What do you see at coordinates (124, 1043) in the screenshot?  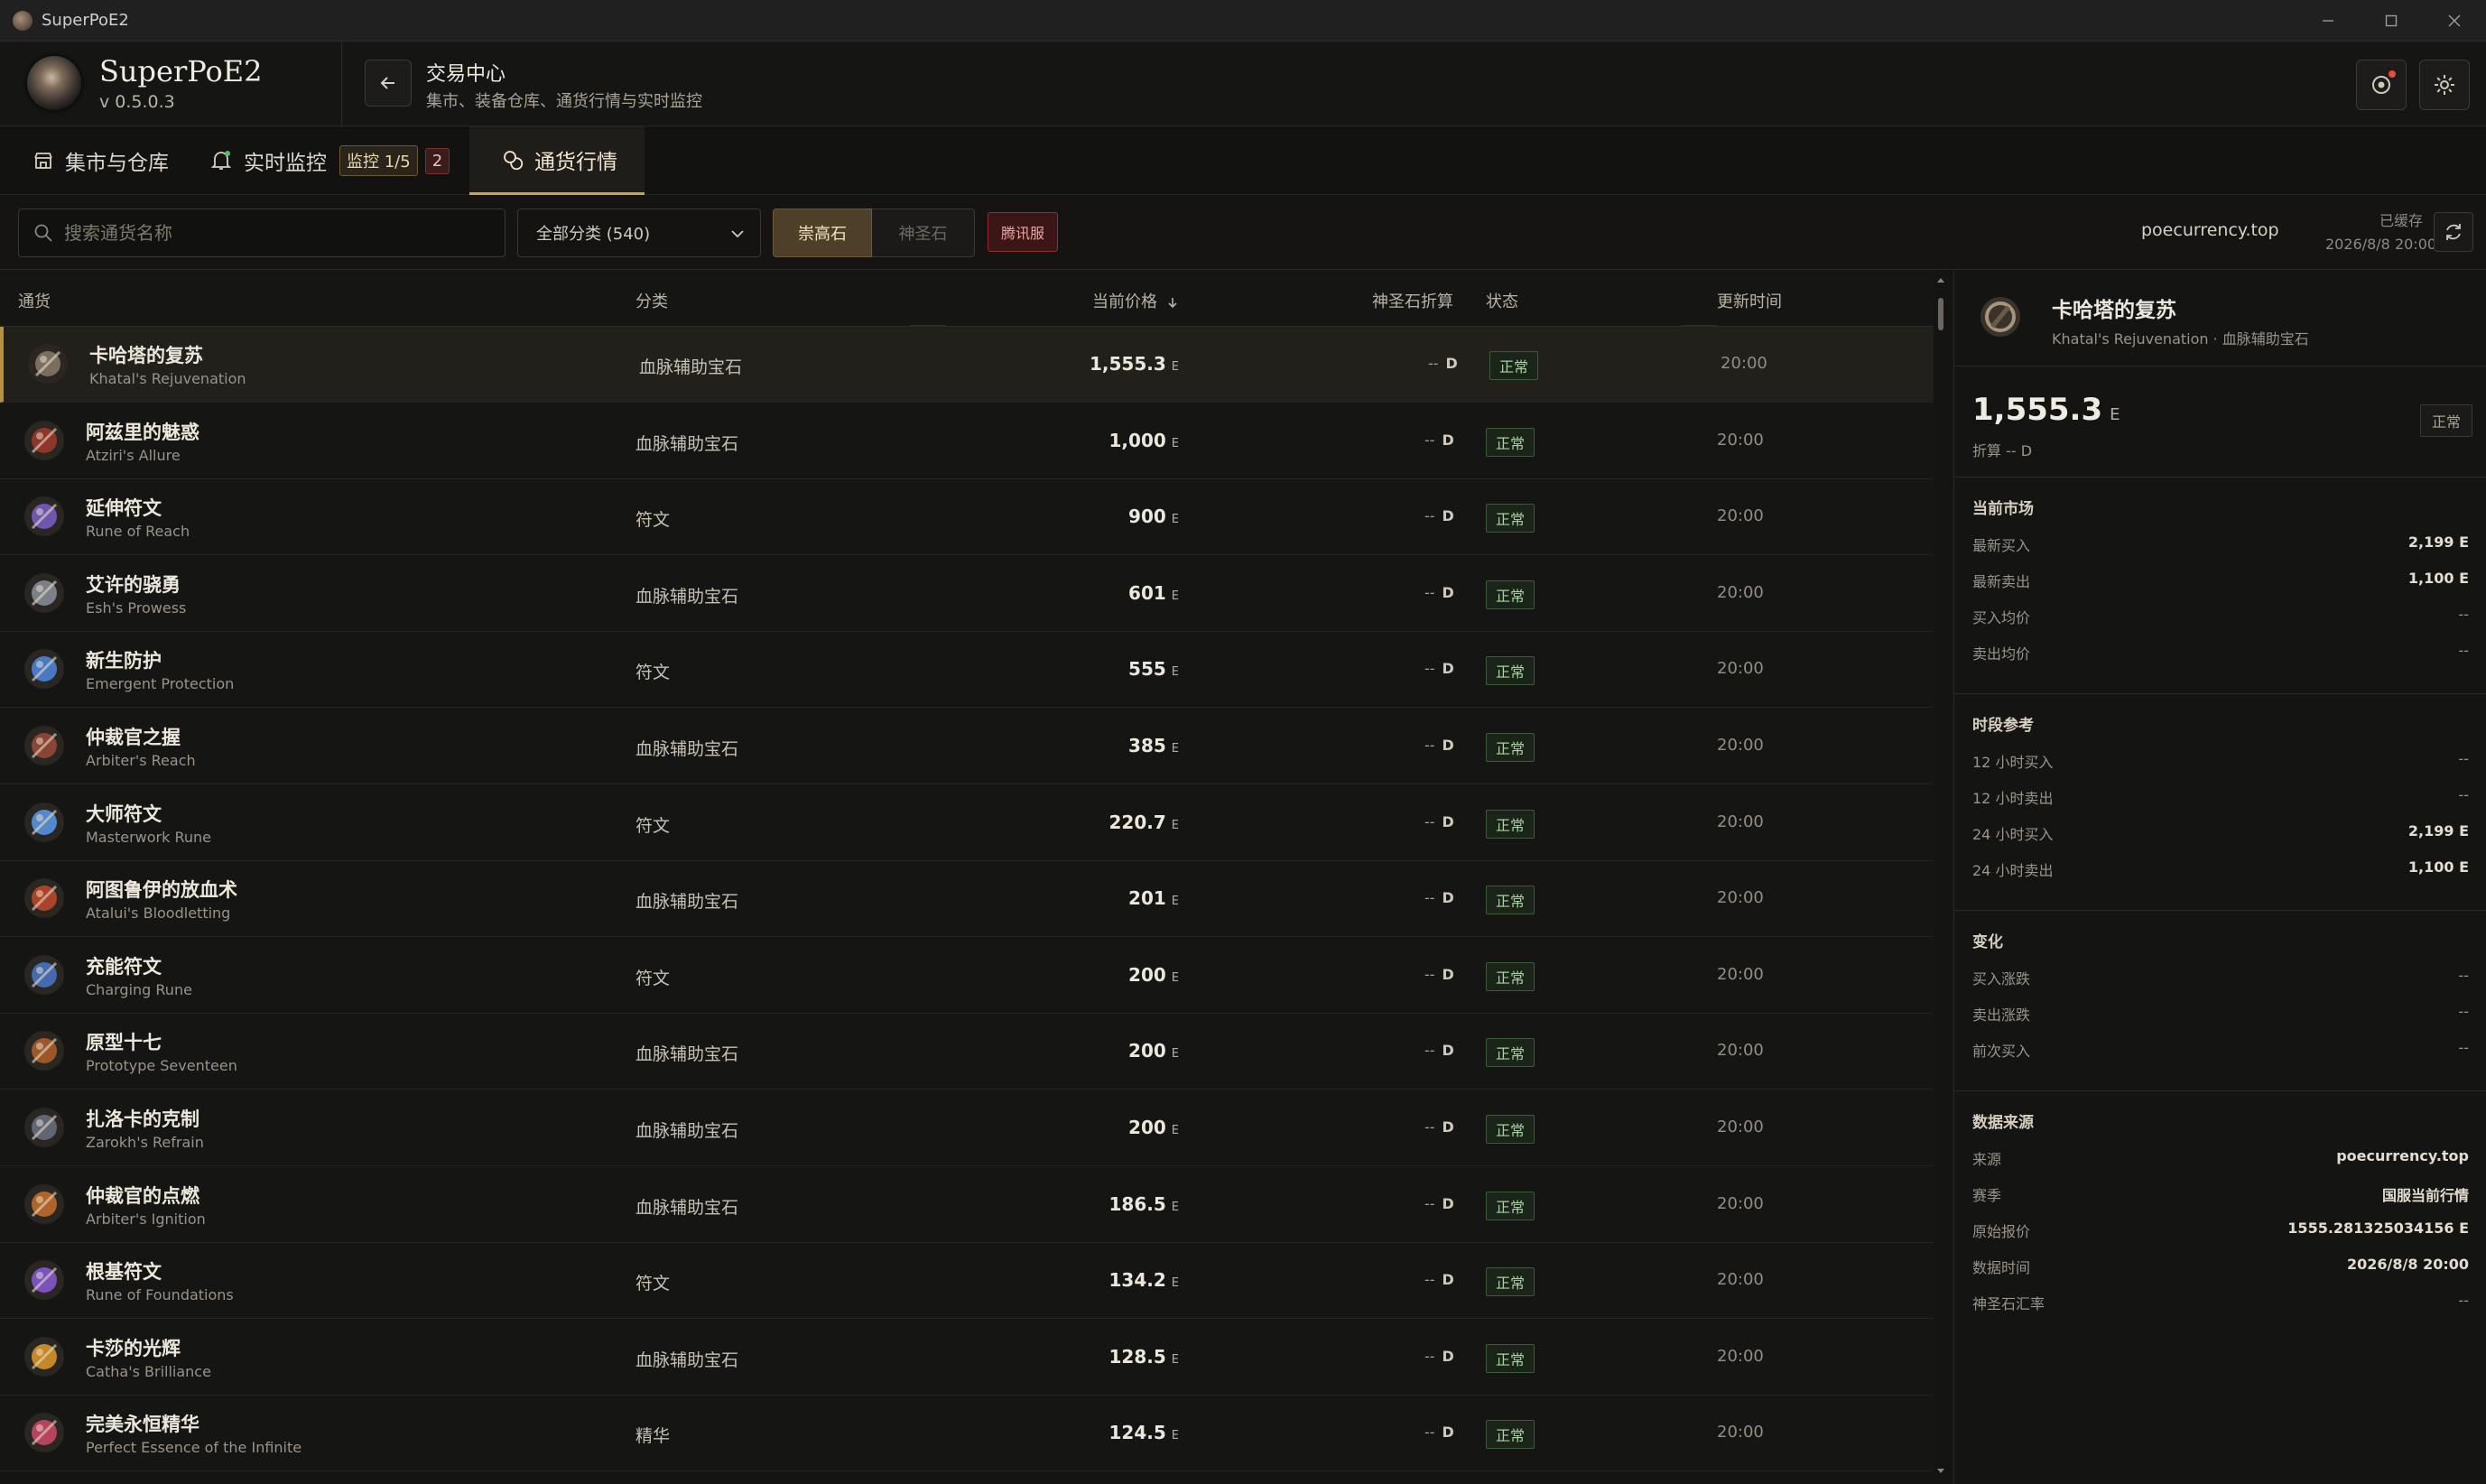 I see `currency-name: 原型十七` at bounding box center [124, 1043].